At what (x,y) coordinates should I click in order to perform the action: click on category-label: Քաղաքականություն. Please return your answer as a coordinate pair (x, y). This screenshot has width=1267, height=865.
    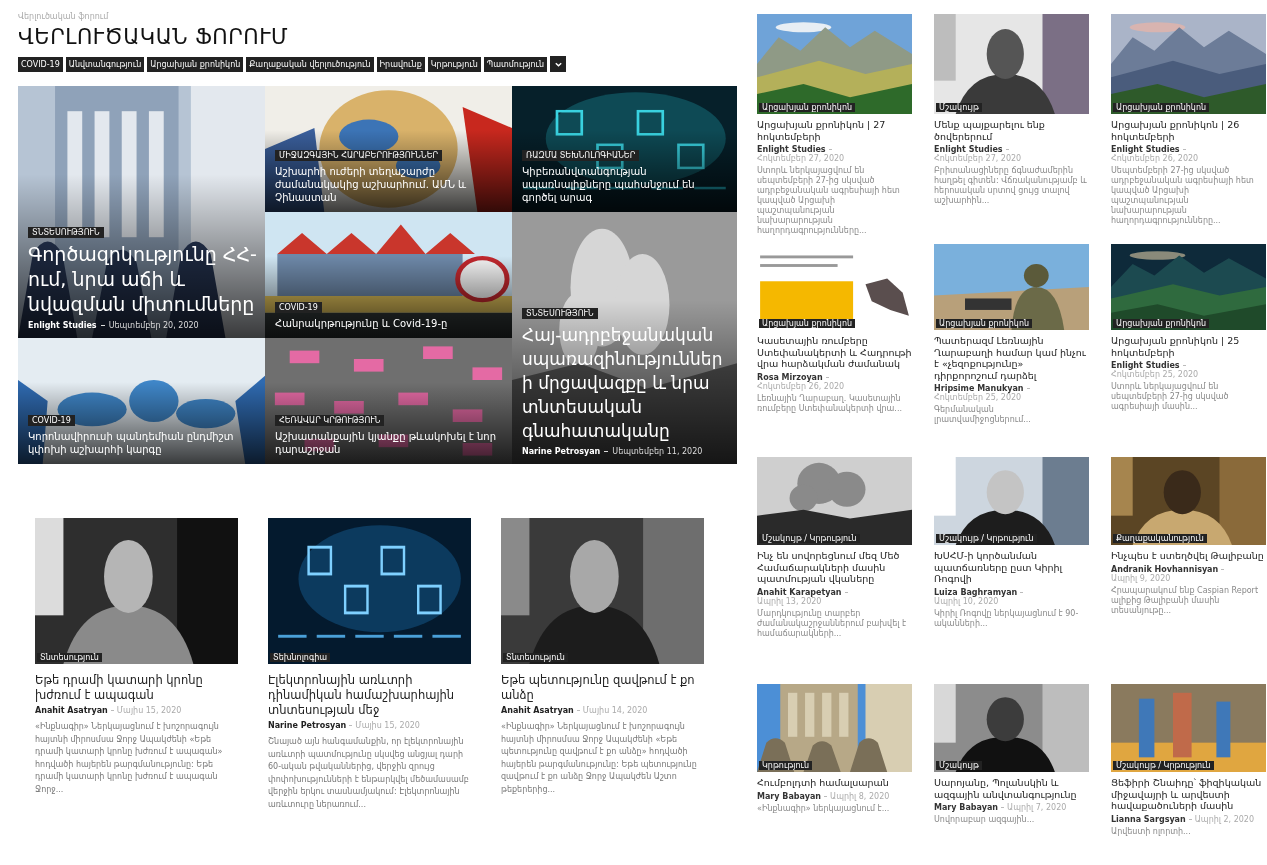
    Looking at the image, I should click on (1160, 538).